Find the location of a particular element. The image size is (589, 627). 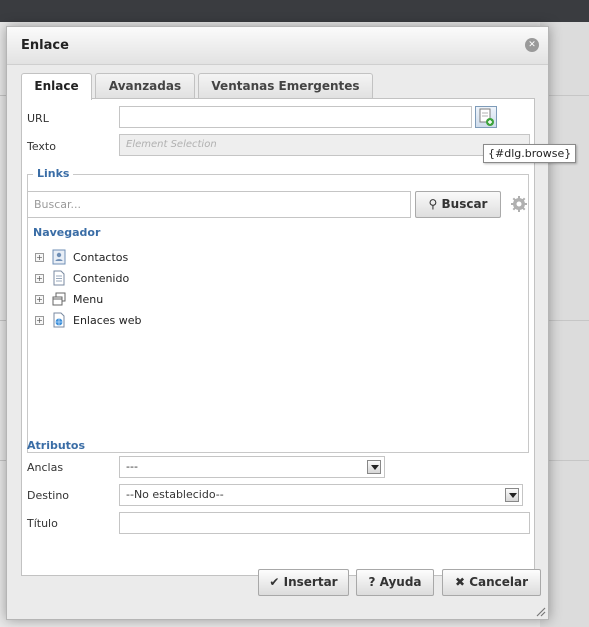

url-label: URL is located at coordinates (38, 118).